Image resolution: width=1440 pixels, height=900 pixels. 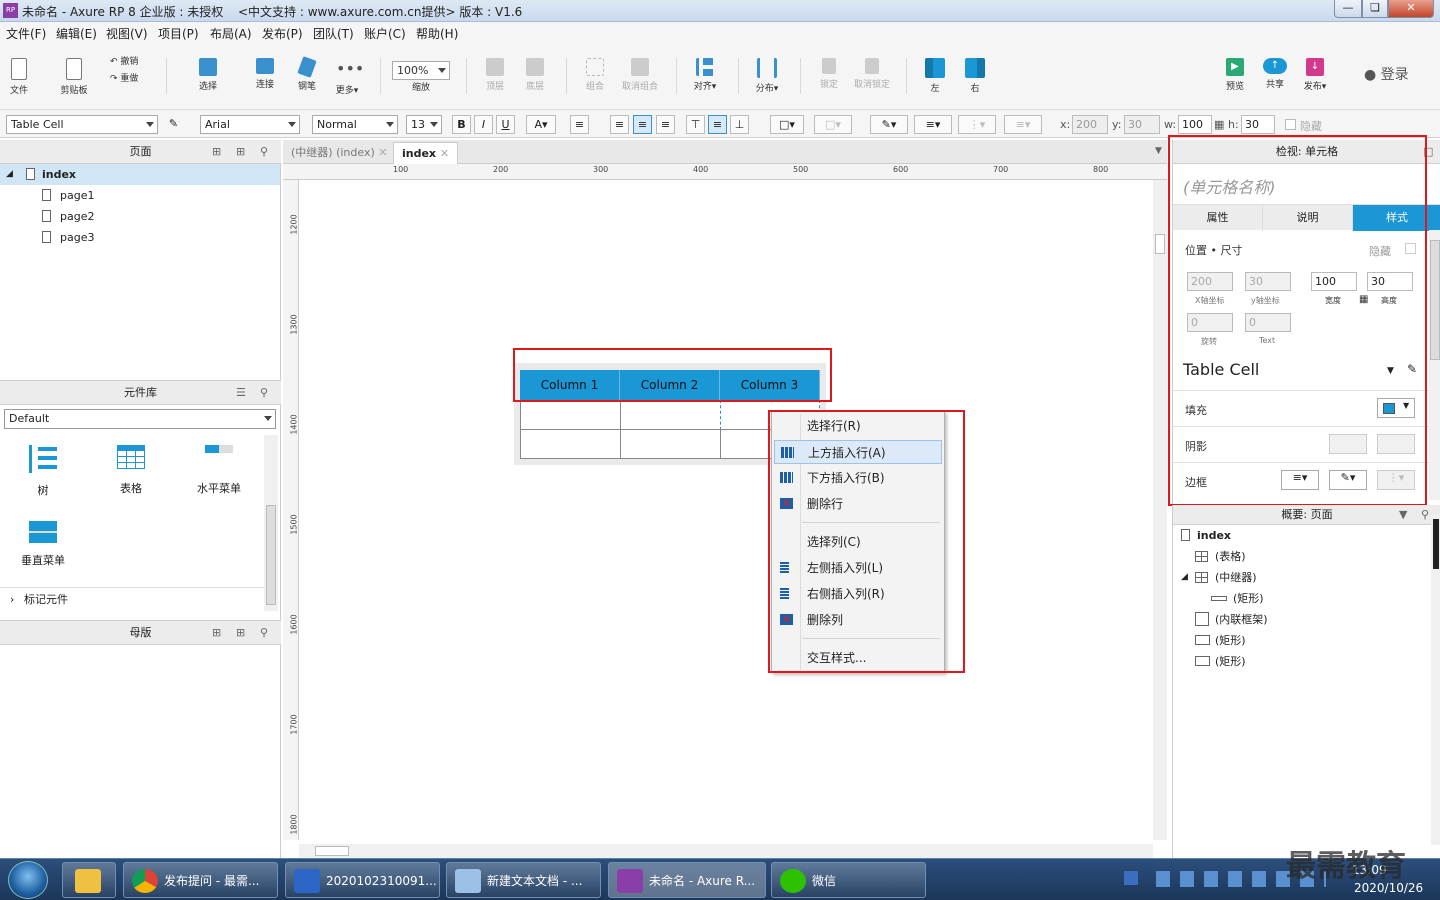 I want to click on outline-item: (内联框架), so click(x=1300, y=619).